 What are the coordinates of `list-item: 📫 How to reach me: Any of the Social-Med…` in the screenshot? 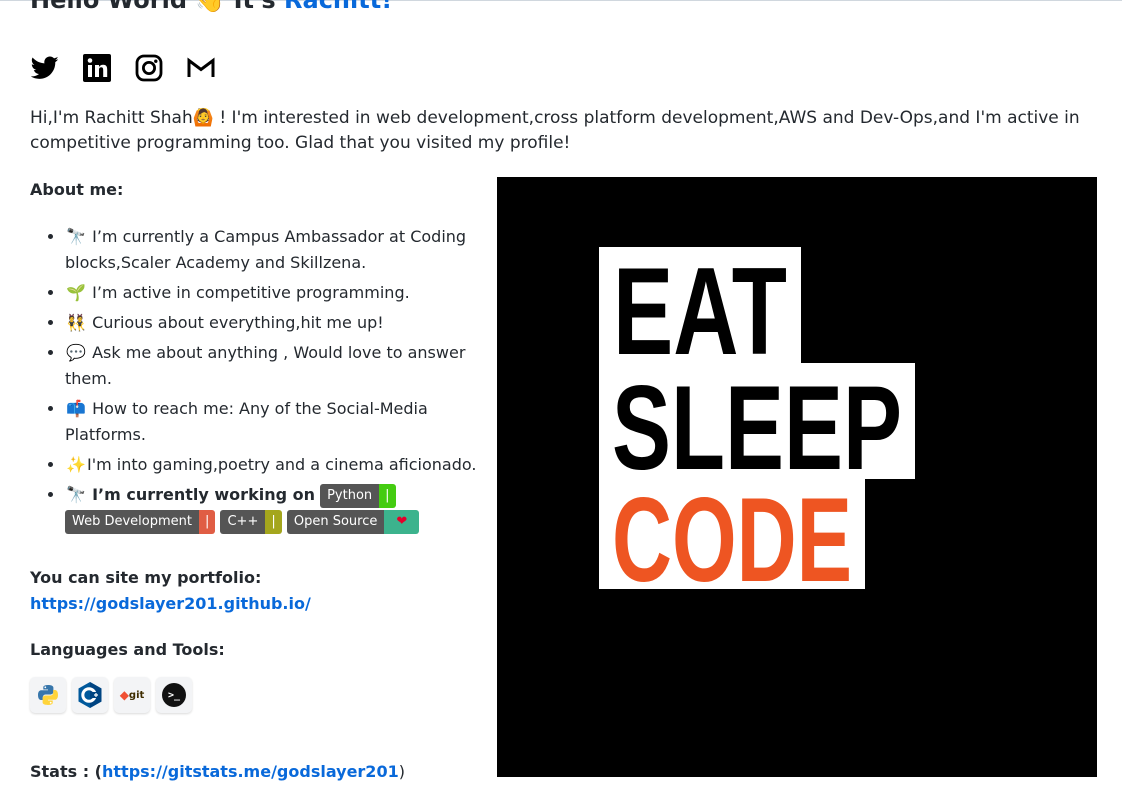 It's located at (285, 422).